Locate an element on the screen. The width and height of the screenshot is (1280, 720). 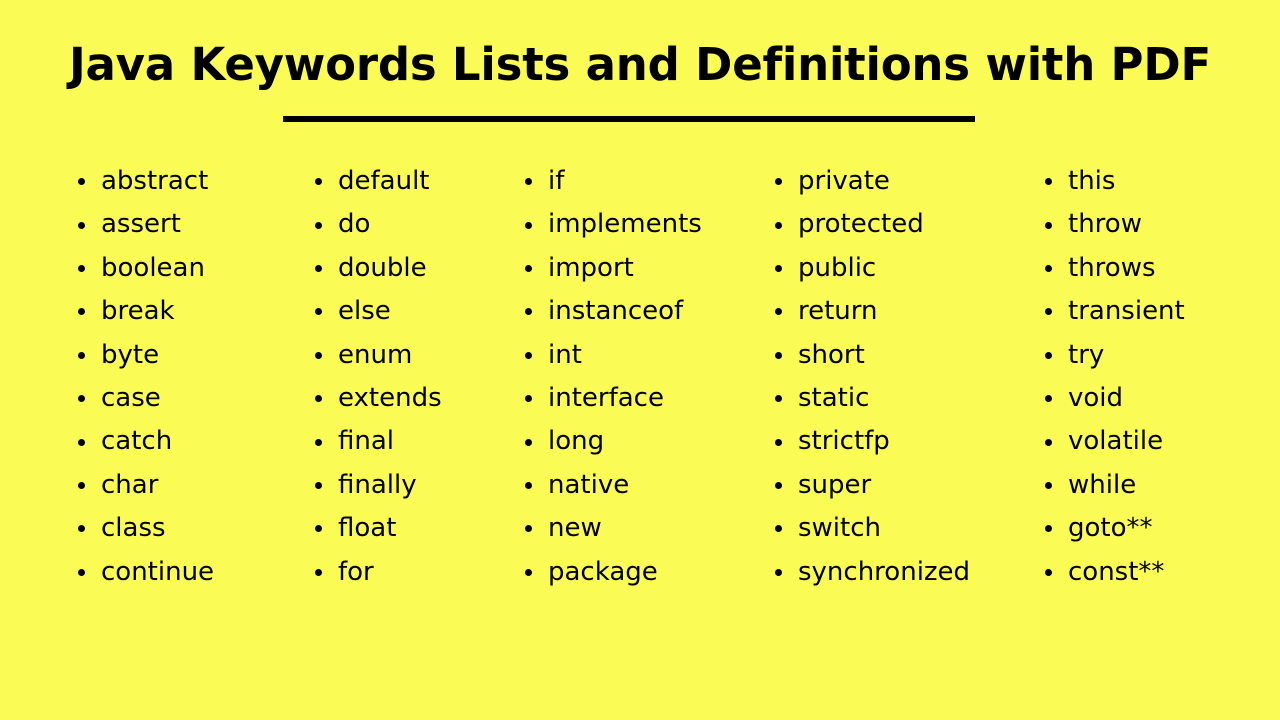
keyword-label: int is located at coordinates (565, 354).